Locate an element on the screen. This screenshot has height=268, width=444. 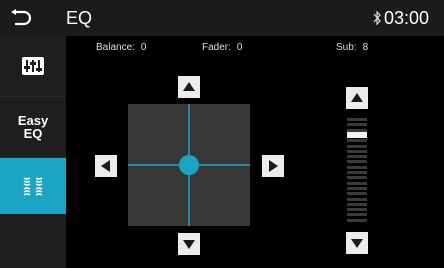
position-dot is located at coordinates (189, 165).